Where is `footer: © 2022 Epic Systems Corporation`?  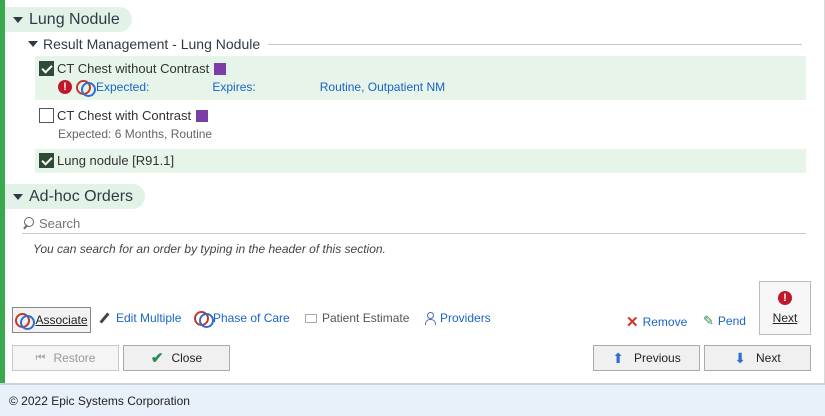
footer: © 2022 Epic Systems Corporation is located at coordinates (412, 400).